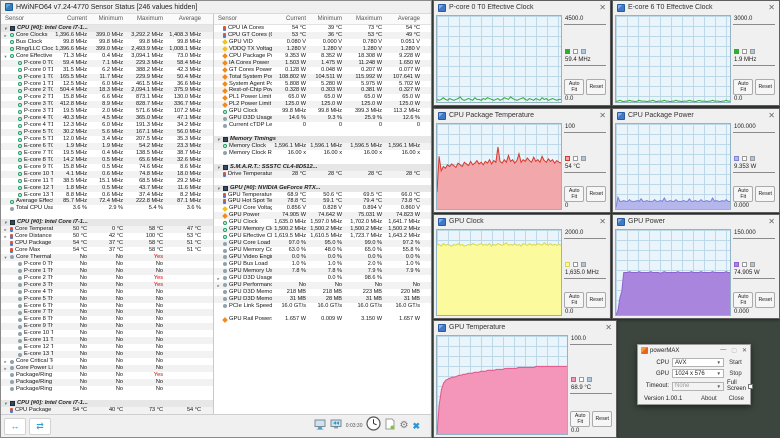 This screenshot has height=438, width=780. What do you see at coordinates (754, 312) in the screenshot?
I see `graph-min-value: 0.000` at bounding box center [754, 312].